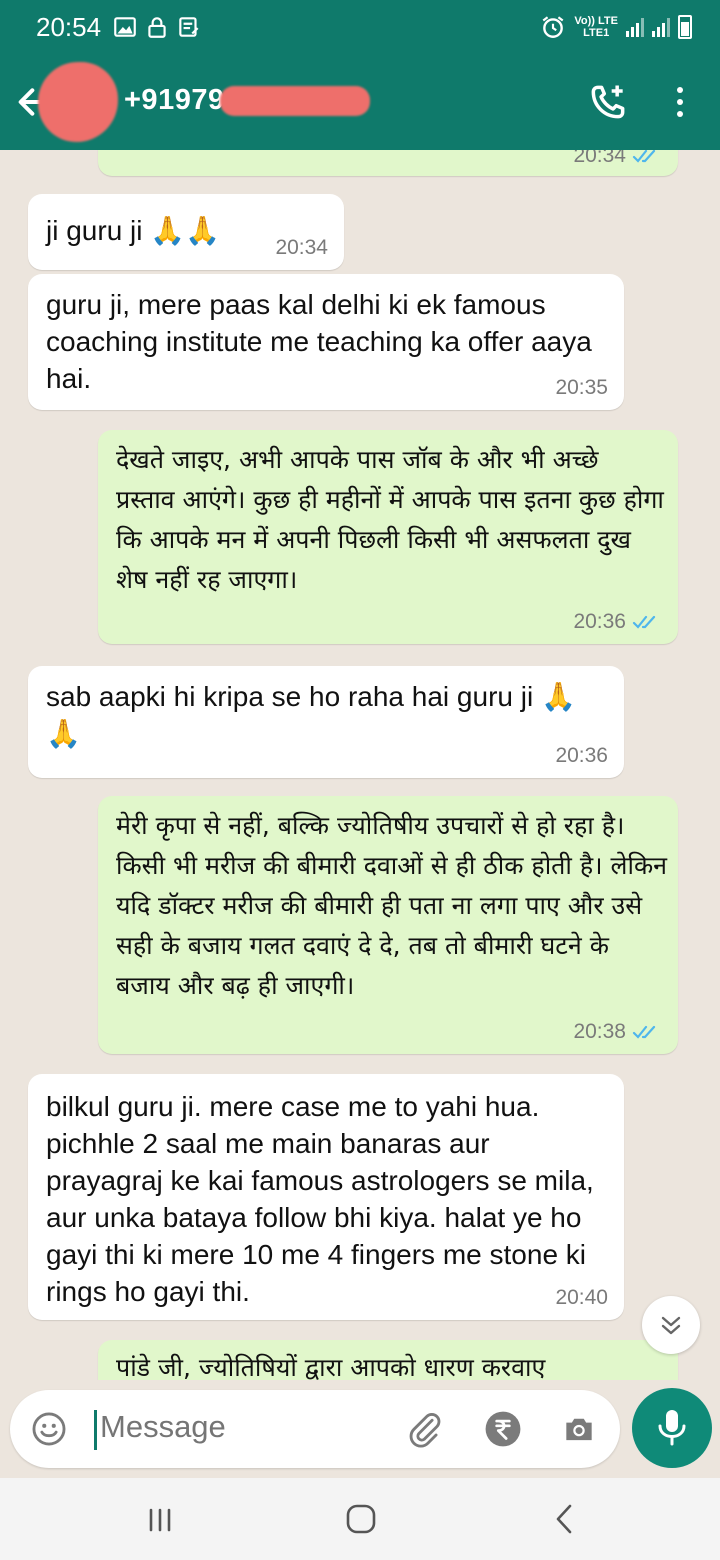  I want to click on paperclip-icon, so click(425, 1429).